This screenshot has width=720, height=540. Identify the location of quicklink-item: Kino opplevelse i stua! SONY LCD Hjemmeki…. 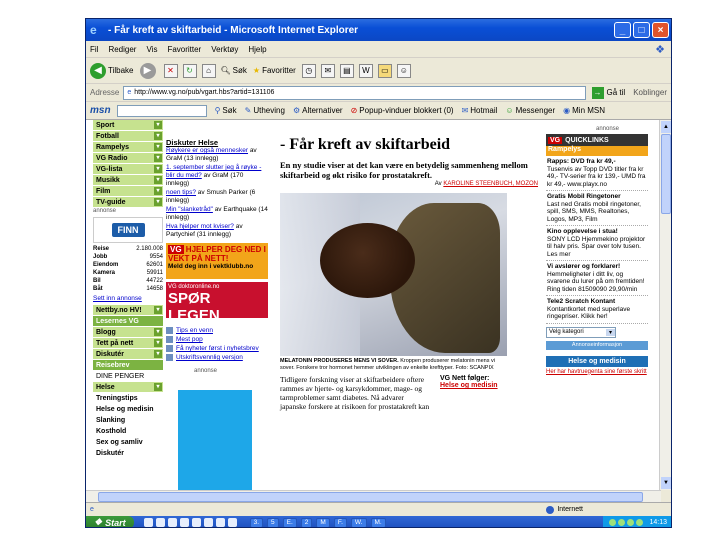
(597, 243).